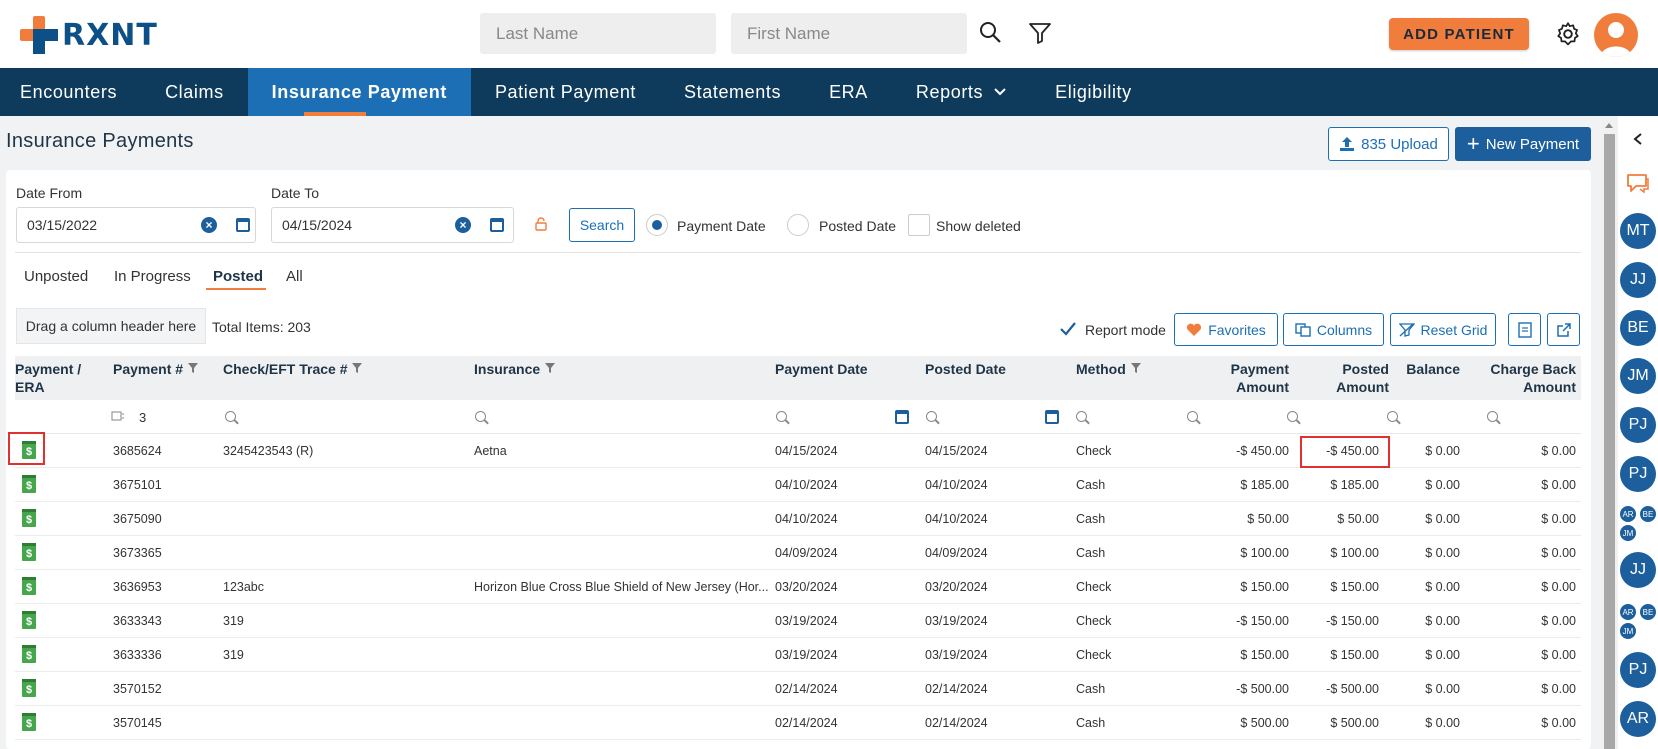 This screenshot has width=1658, height=749. I want to click on col-chargeback: Charge Back Amount, so click(1533, 378).